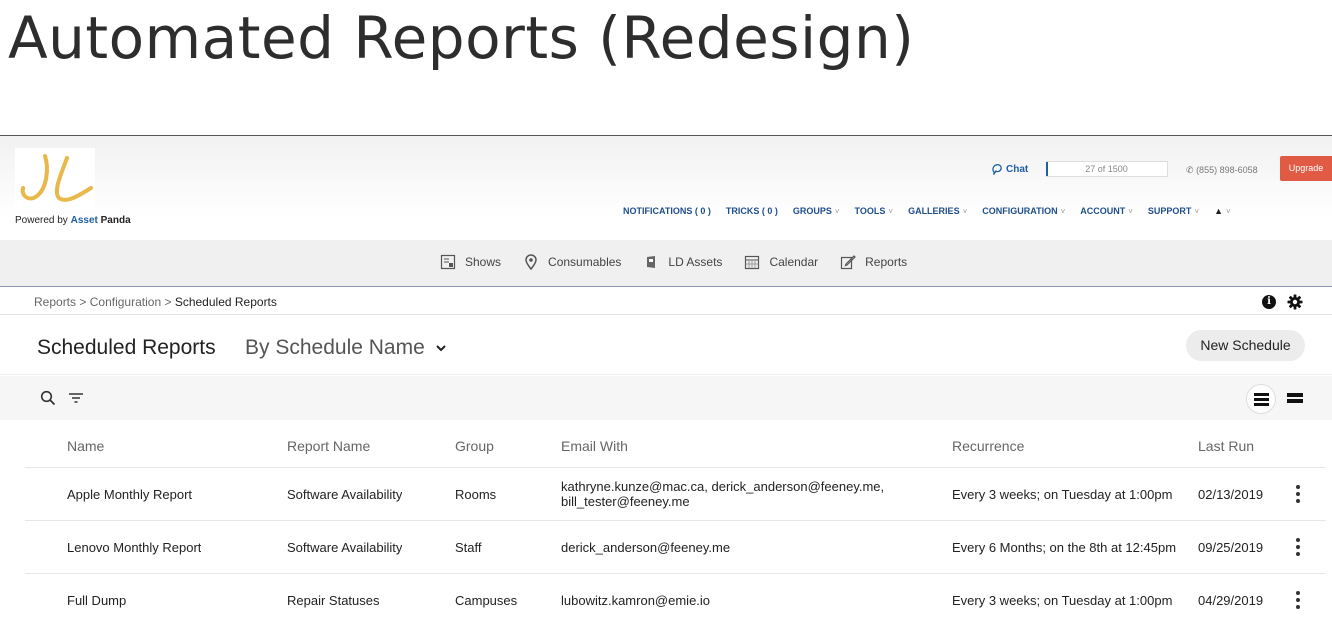 Image resolution: width=1332 pixels, height=622 pixels. What do you see at coordinates (1295, 398) in the screenshot?
I see `compact-view-icon` at bounding box center [1295, 398].